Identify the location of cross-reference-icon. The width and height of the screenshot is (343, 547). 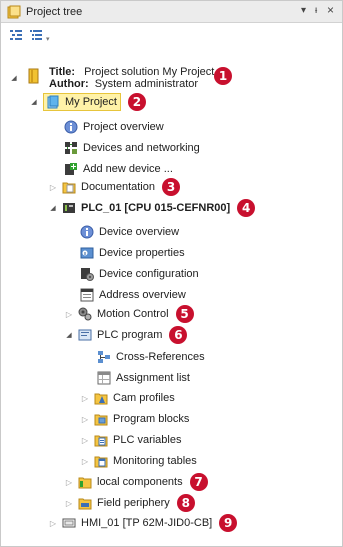
(104, 357).